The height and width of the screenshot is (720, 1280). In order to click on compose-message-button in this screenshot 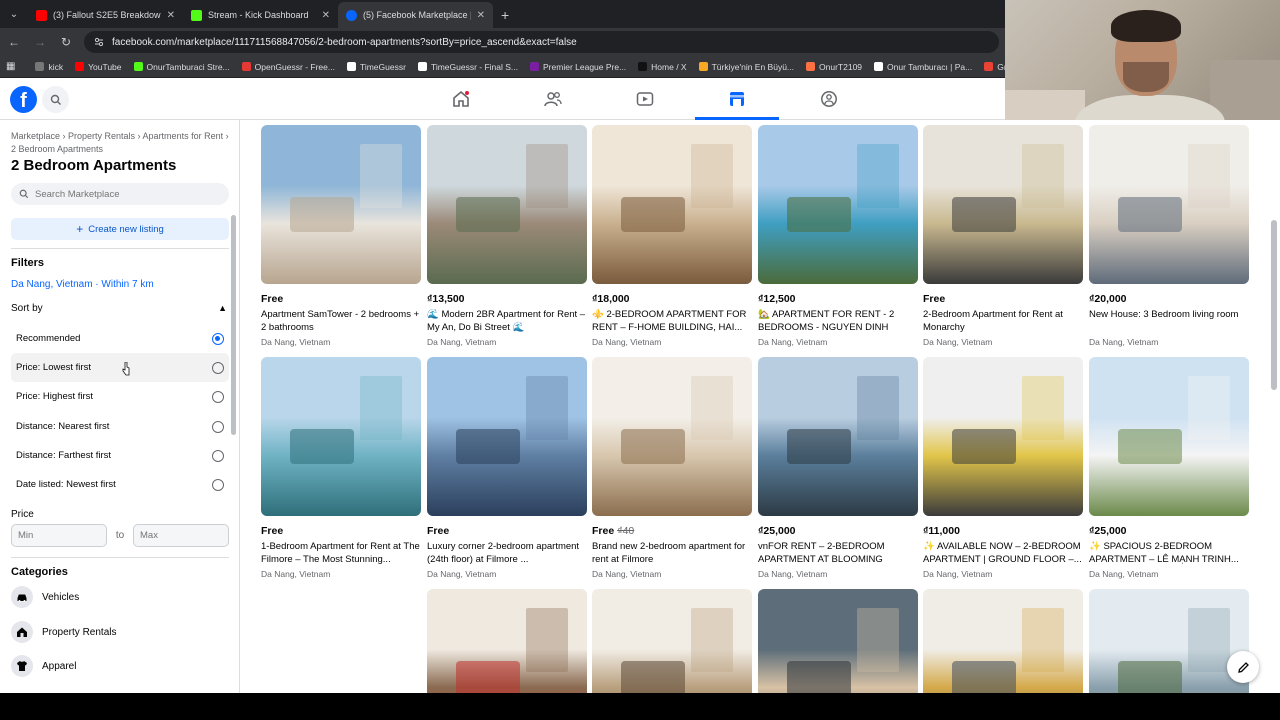, I will do `click(1243, 667)`.